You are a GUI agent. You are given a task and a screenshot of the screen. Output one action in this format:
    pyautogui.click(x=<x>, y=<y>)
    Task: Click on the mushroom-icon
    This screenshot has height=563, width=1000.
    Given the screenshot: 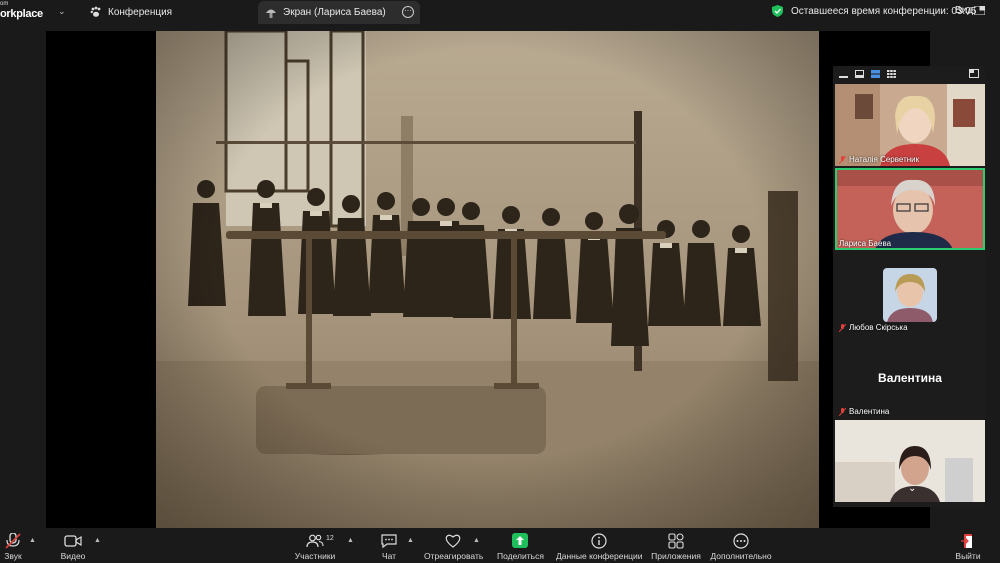 What is the action you would take?
    pyautogui.click(x=271, y=13)
    